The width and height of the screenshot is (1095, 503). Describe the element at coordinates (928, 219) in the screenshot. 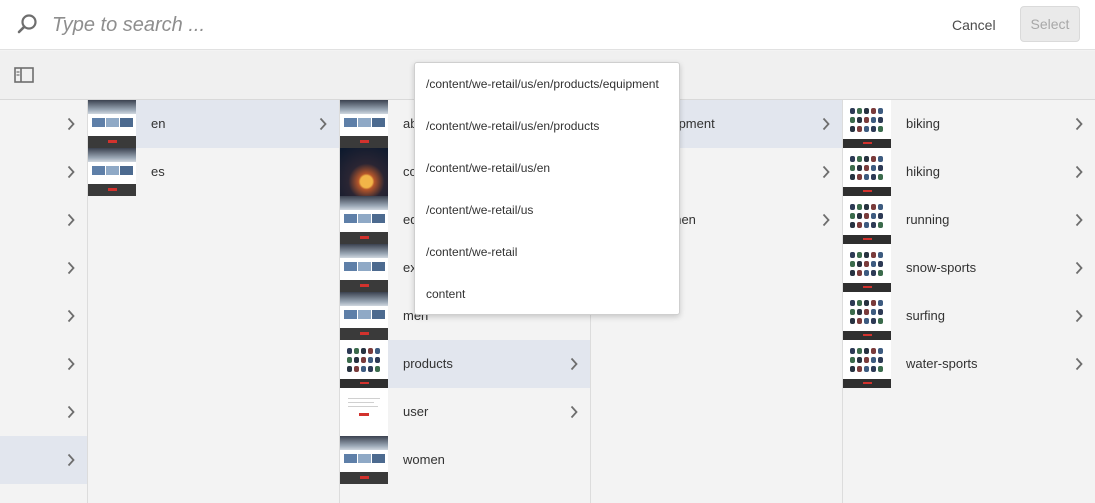

I see `column-item-label: running` at that location.